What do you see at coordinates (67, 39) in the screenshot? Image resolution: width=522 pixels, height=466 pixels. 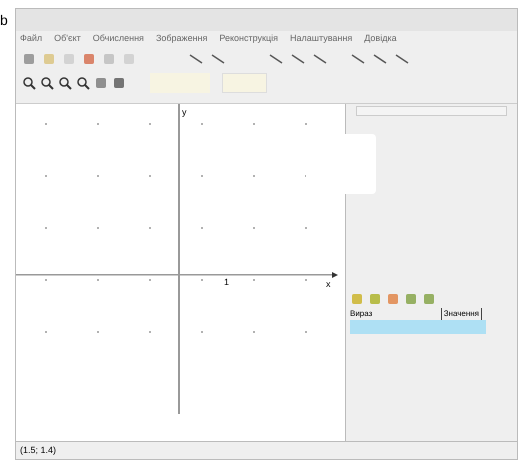 I see `menu-item: Об'єкт` at bounding box center [67, 39].